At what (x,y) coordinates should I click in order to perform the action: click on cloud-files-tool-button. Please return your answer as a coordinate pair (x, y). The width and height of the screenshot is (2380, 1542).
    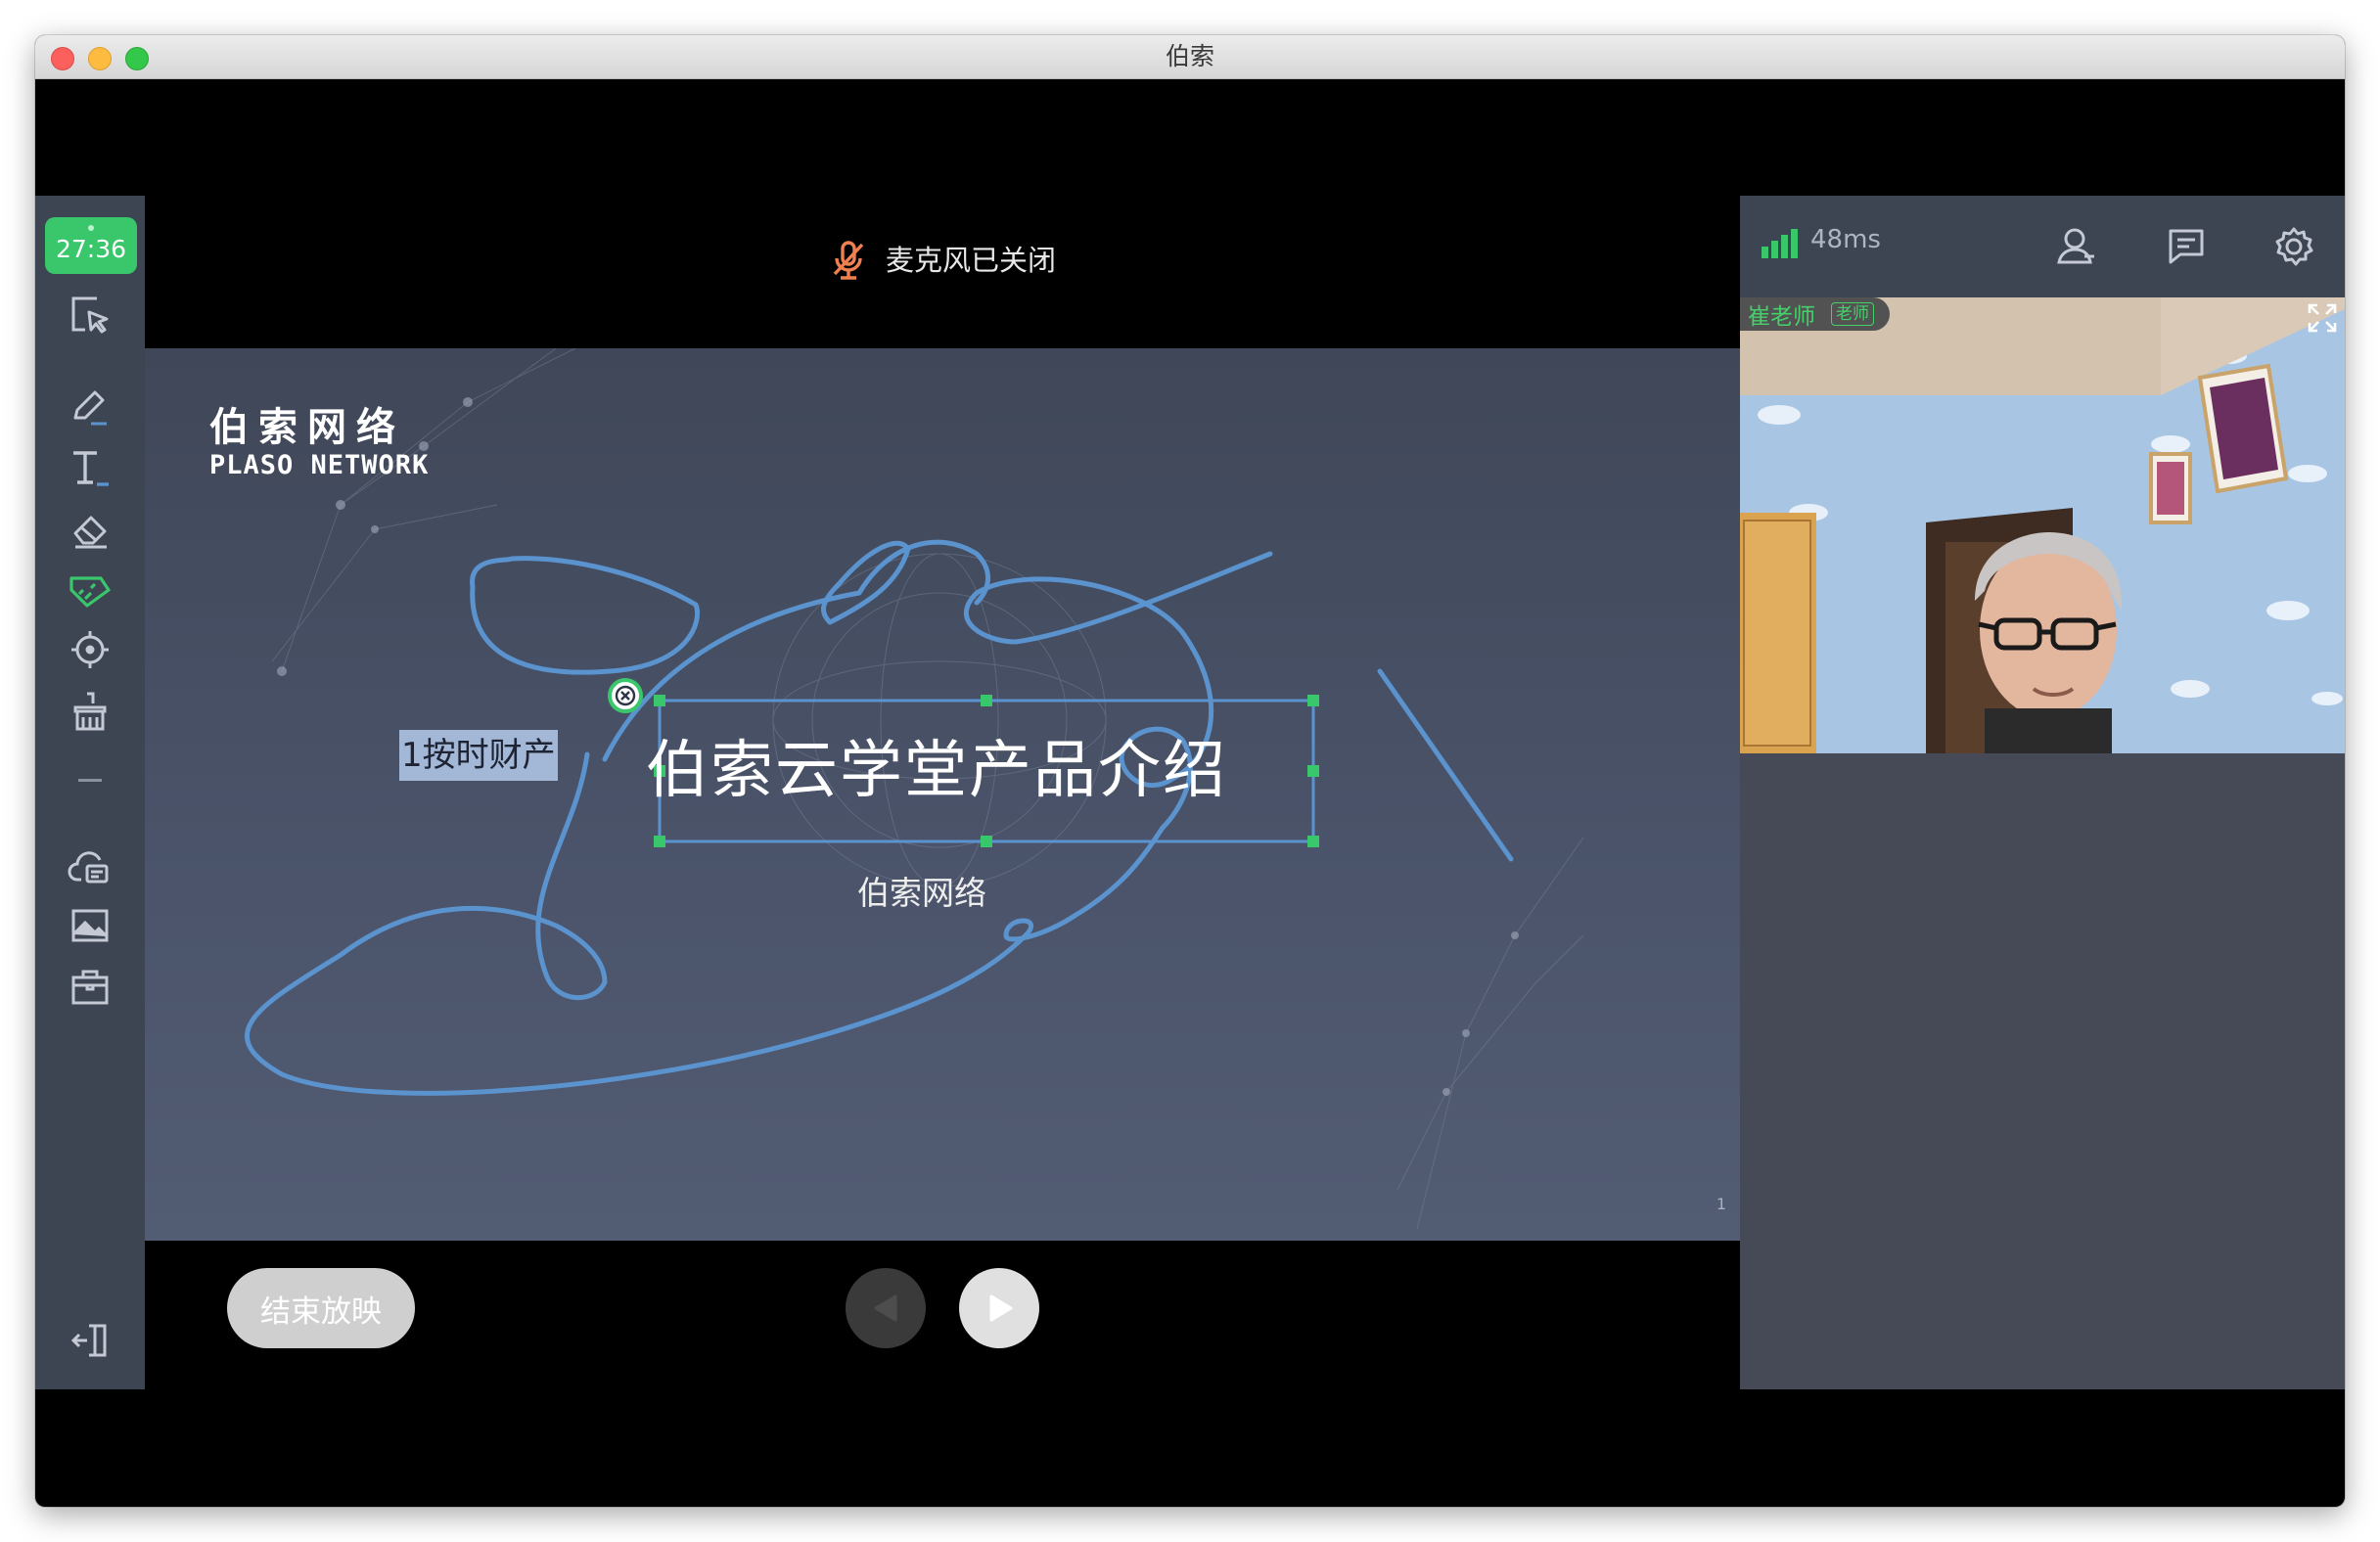
    Looking at the image, I should click on (90, 867).